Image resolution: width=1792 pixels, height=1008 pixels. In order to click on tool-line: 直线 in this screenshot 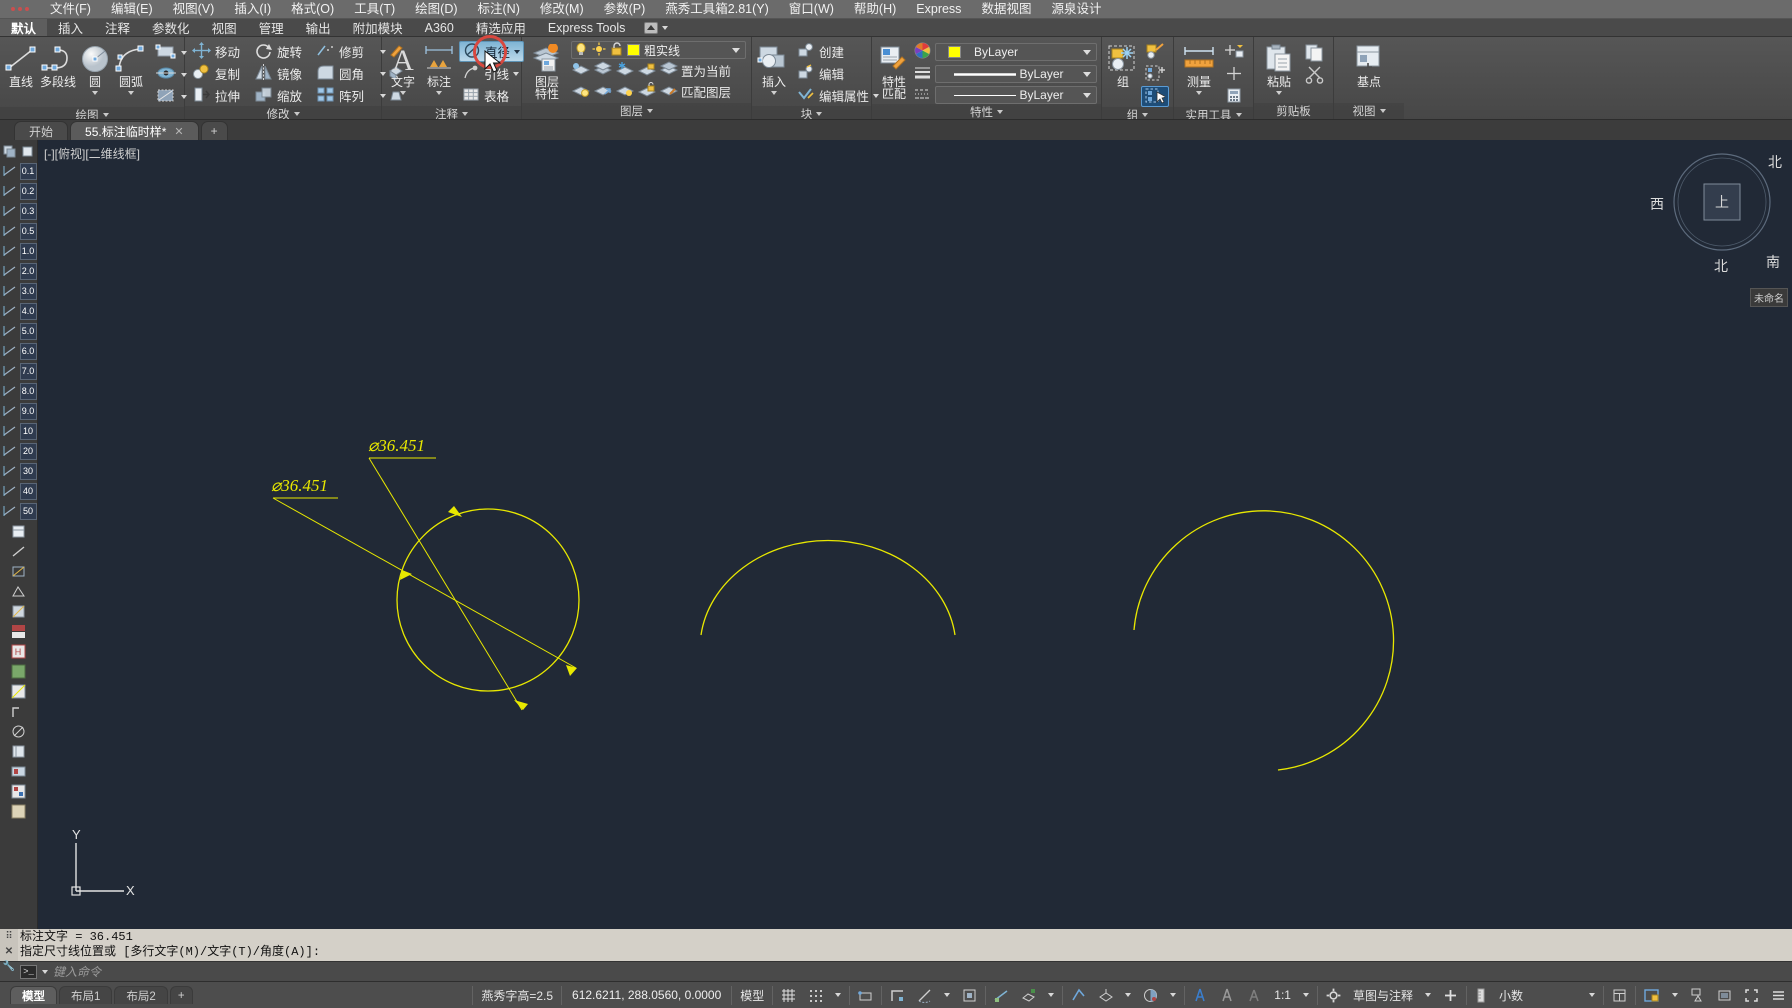, I will do `click(21, 64)`.